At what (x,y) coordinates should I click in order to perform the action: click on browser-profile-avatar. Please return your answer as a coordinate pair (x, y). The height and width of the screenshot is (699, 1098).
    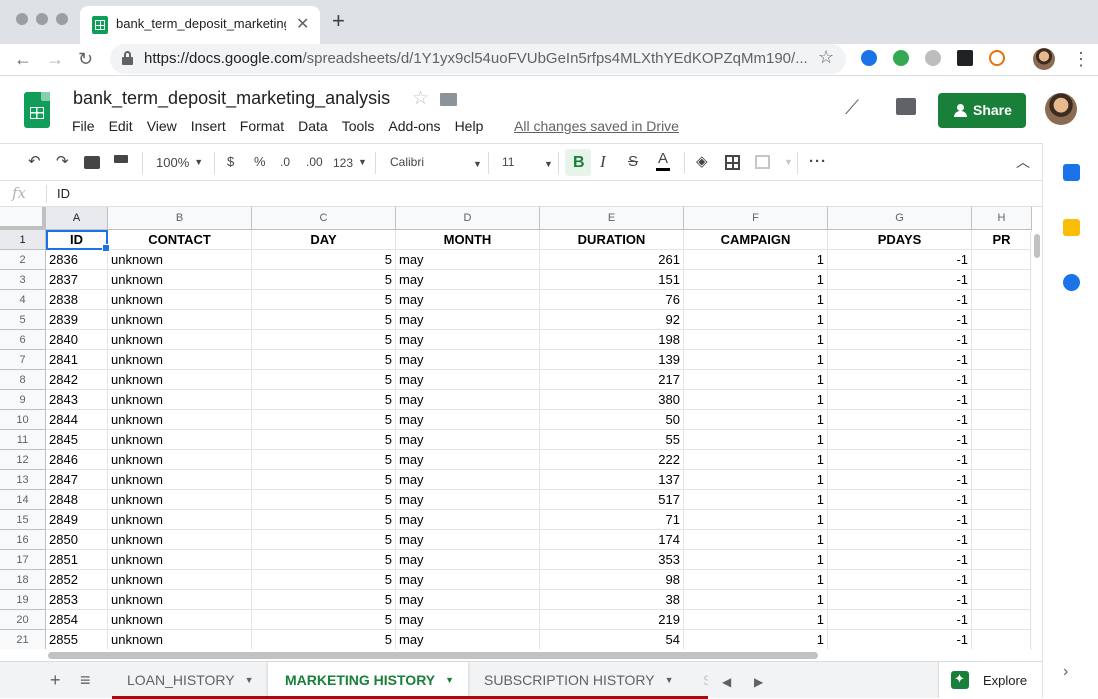
    Looking at the image, I should click on (1044, 59).